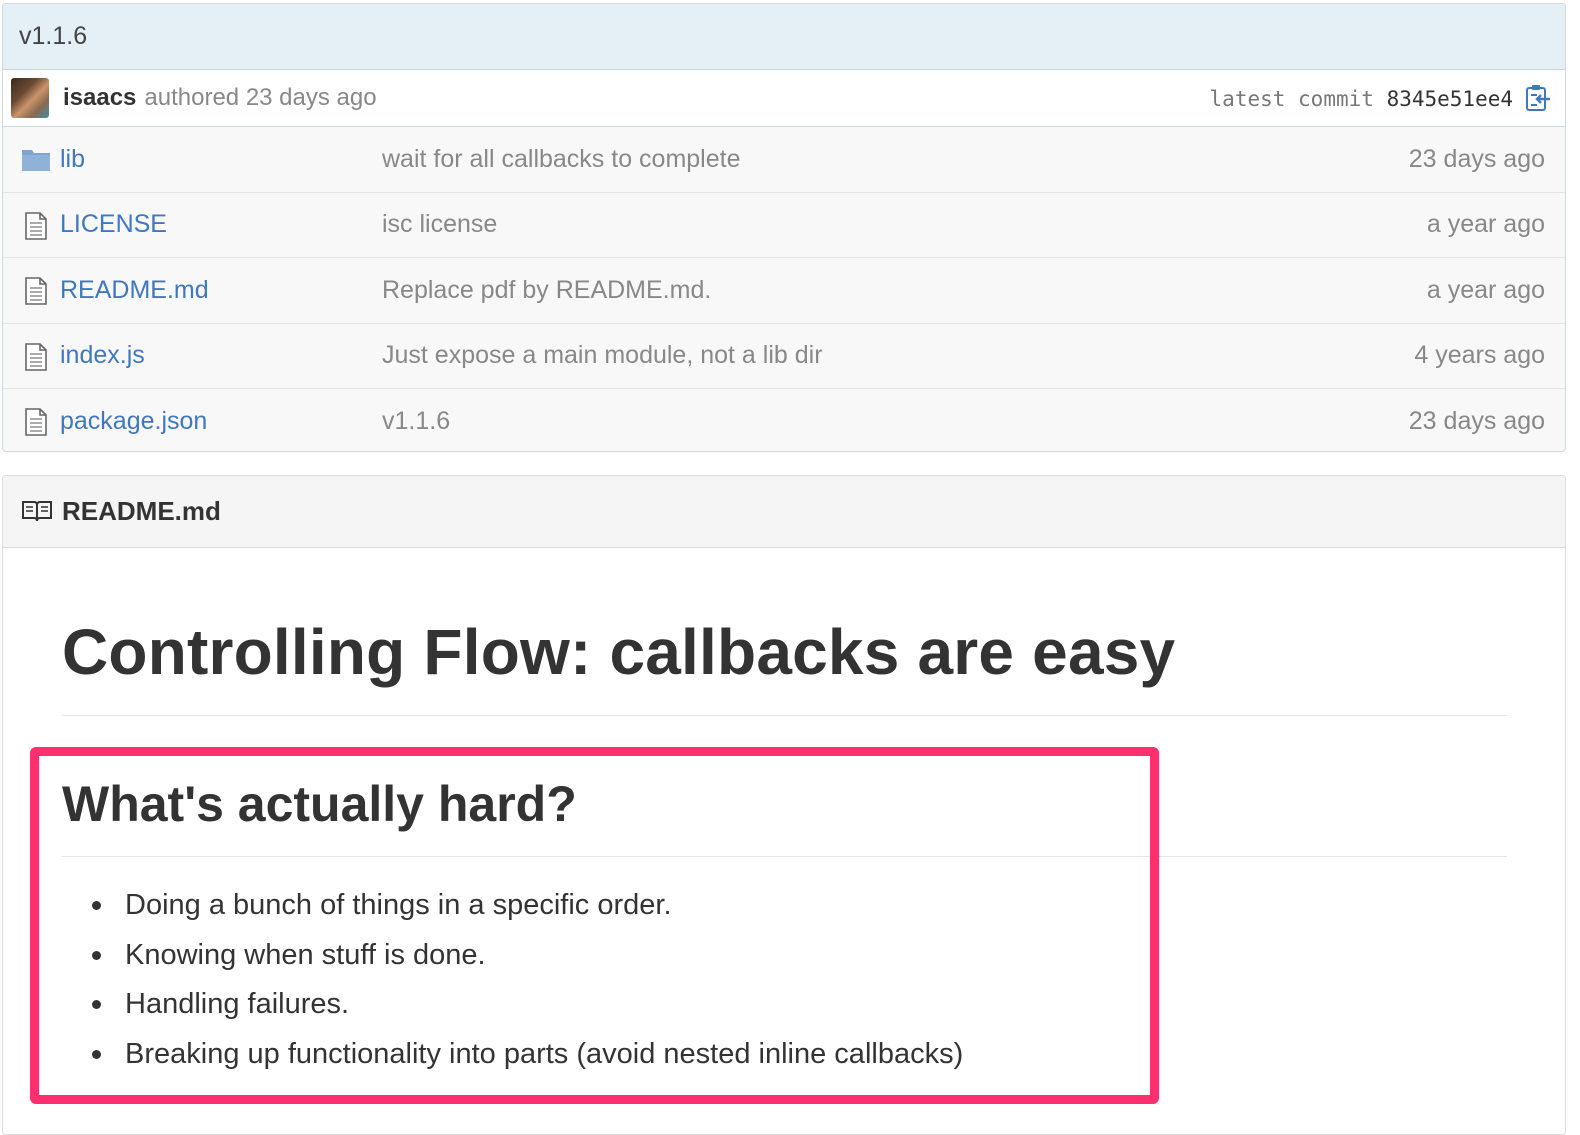 Image resolution: width=1580 pixels, height=1135 pixels. Describe the element at coordinates (439, 224) in the screenshot. I see `commit-message-link: isc license` at that location.